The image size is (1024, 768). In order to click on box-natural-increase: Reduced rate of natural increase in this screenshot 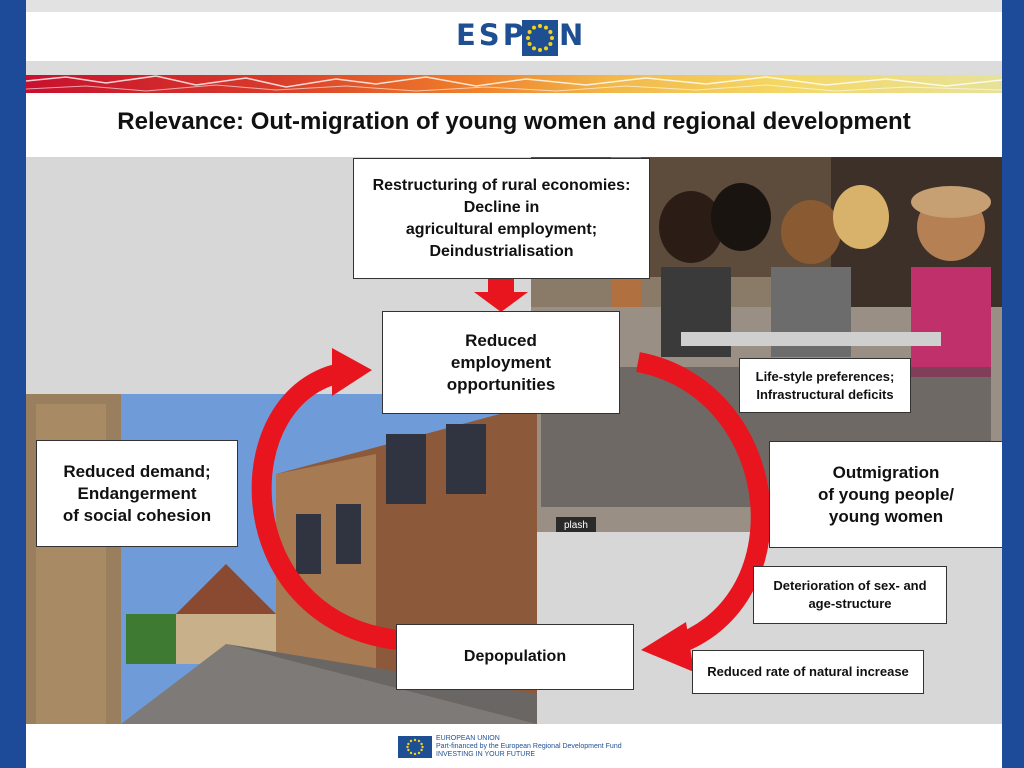, I will do `click(808, 672)`.